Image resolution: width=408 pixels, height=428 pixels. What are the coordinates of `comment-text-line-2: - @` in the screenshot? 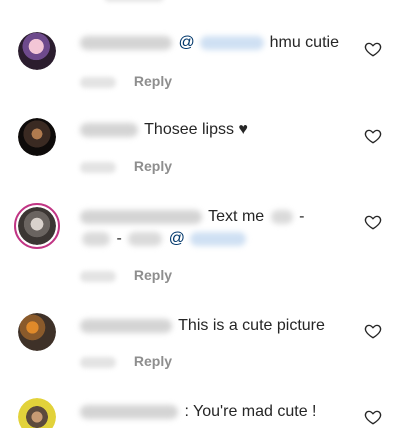 It's located at (163, 239).